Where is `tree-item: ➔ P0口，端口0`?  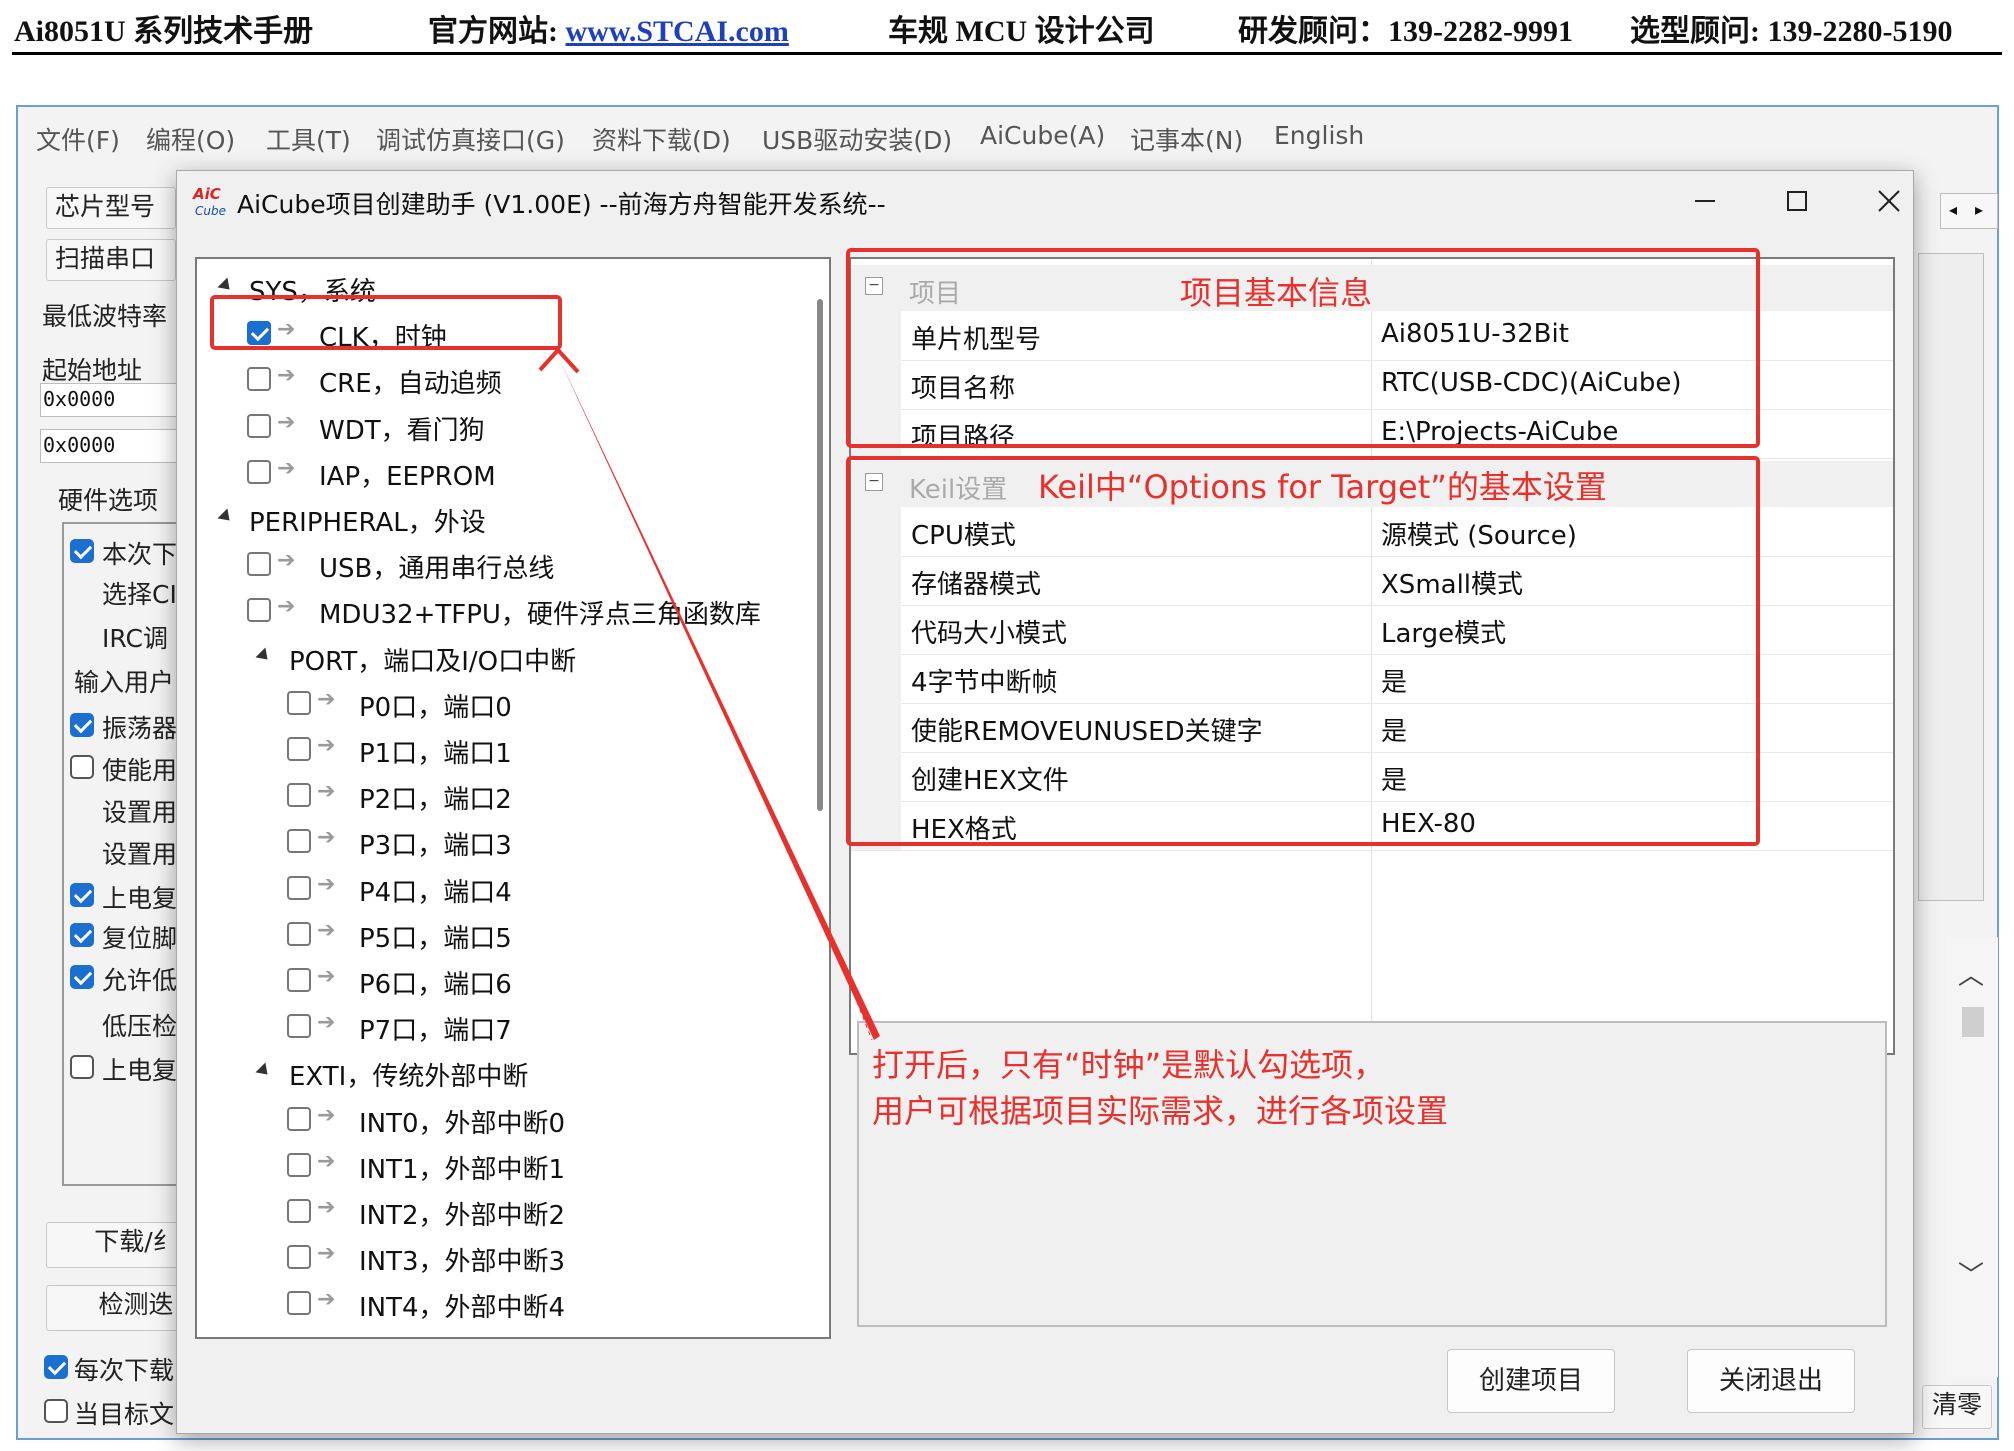 tree-item: ➔ P0口，端口0 is located at coordinates (497, 705).